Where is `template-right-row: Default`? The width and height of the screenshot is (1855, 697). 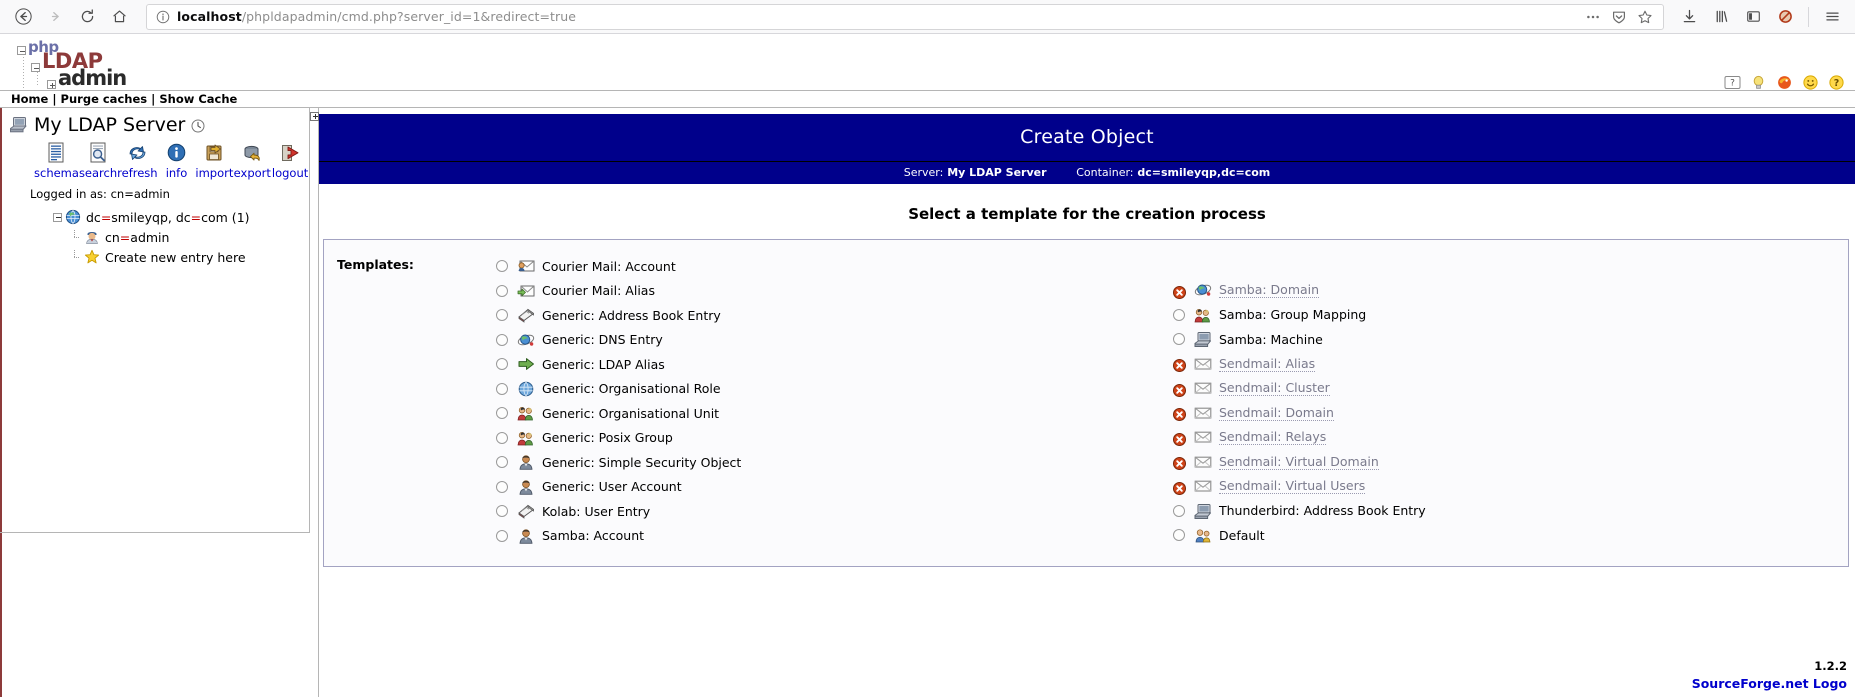 template-right-row: Default is located at coordinates (1510, 535).